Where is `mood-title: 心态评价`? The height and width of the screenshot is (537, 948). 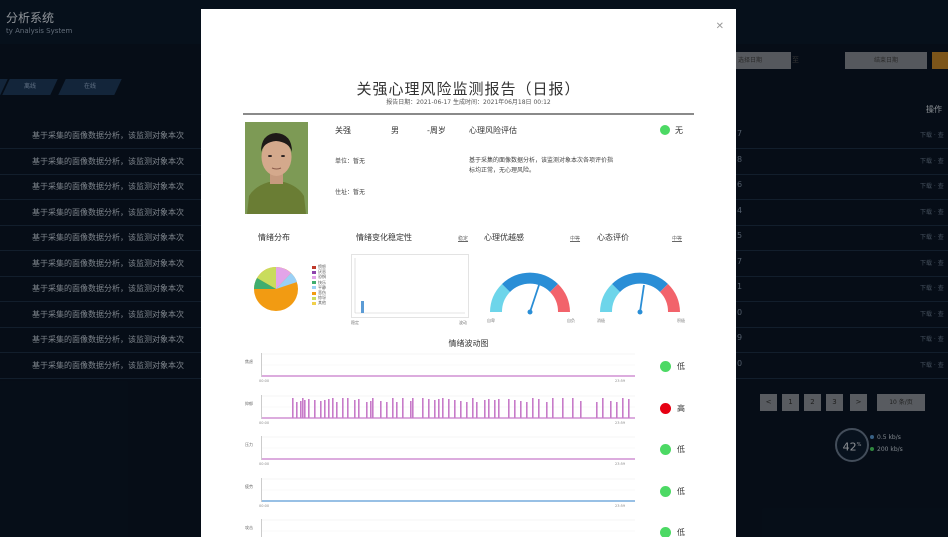 mood-title: 心态评价 is located at coordinates (613, 237).